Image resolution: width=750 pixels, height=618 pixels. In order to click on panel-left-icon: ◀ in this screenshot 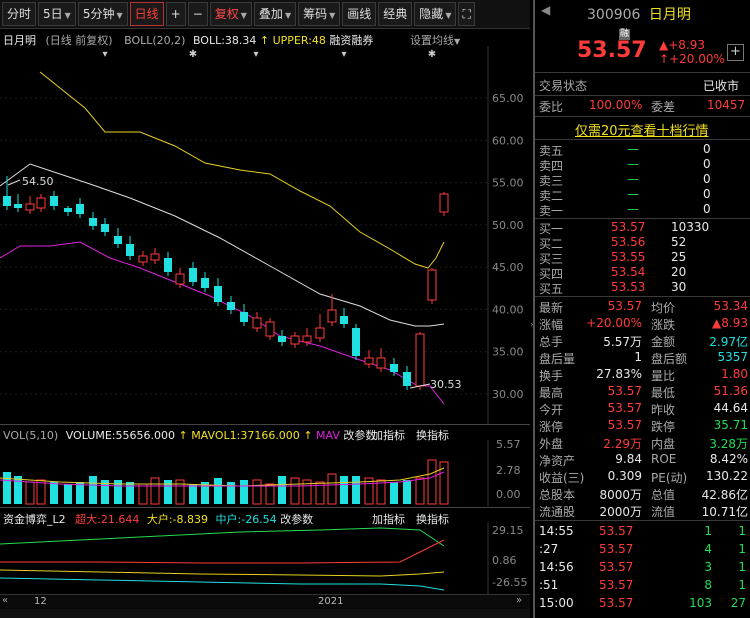, I will do `click(545, 10)`.